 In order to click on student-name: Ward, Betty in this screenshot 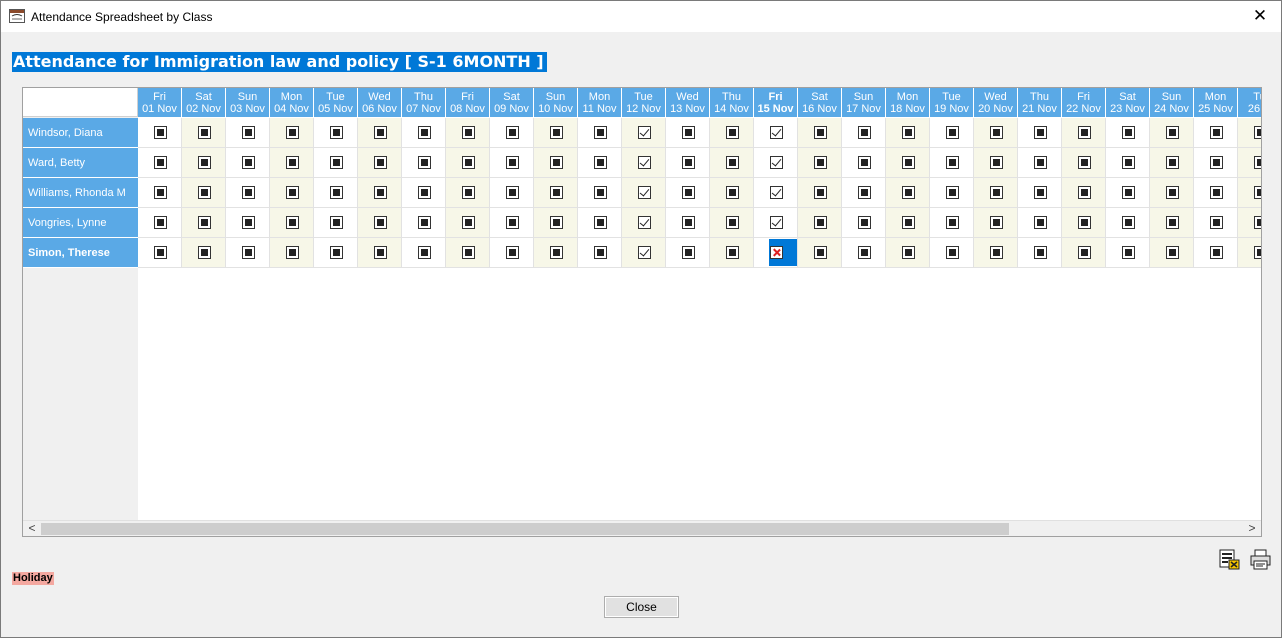, I will do `click(80, 163)`.